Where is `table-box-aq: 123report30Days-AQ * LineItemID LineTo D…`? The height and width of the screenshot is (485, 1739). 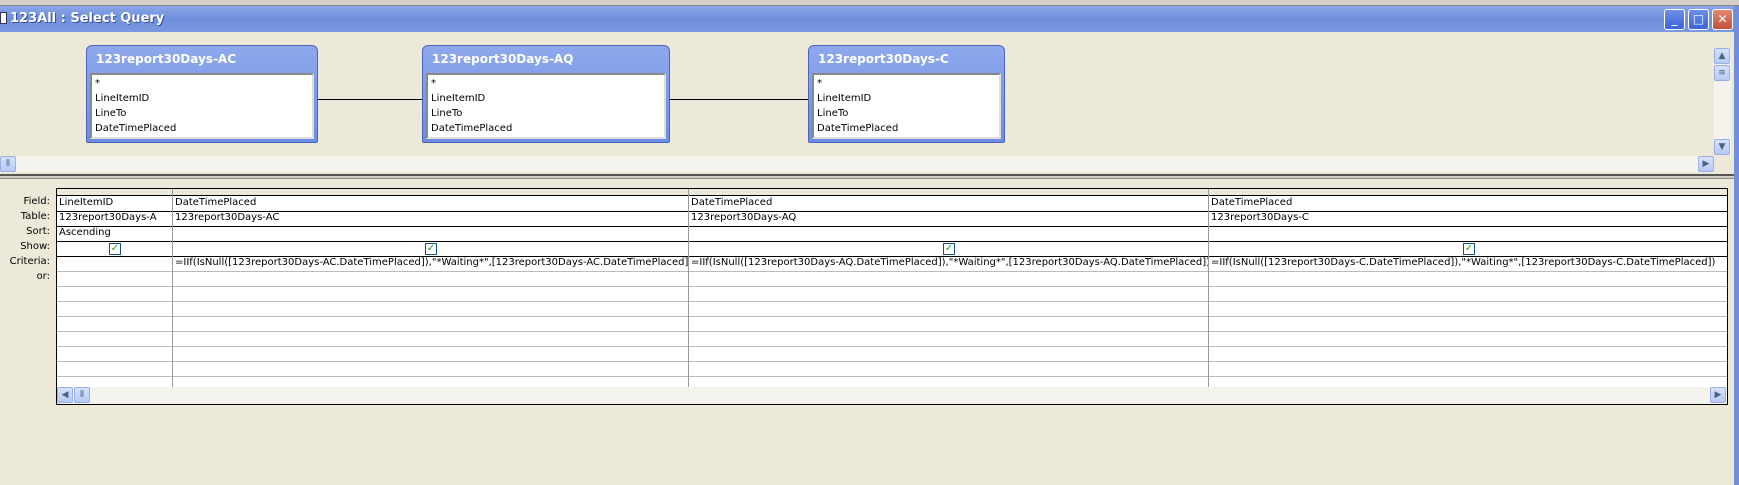
table-box-aq: 123report30Days-AQ * LineItemID LineTo D… is located at coordinates (546, 94).